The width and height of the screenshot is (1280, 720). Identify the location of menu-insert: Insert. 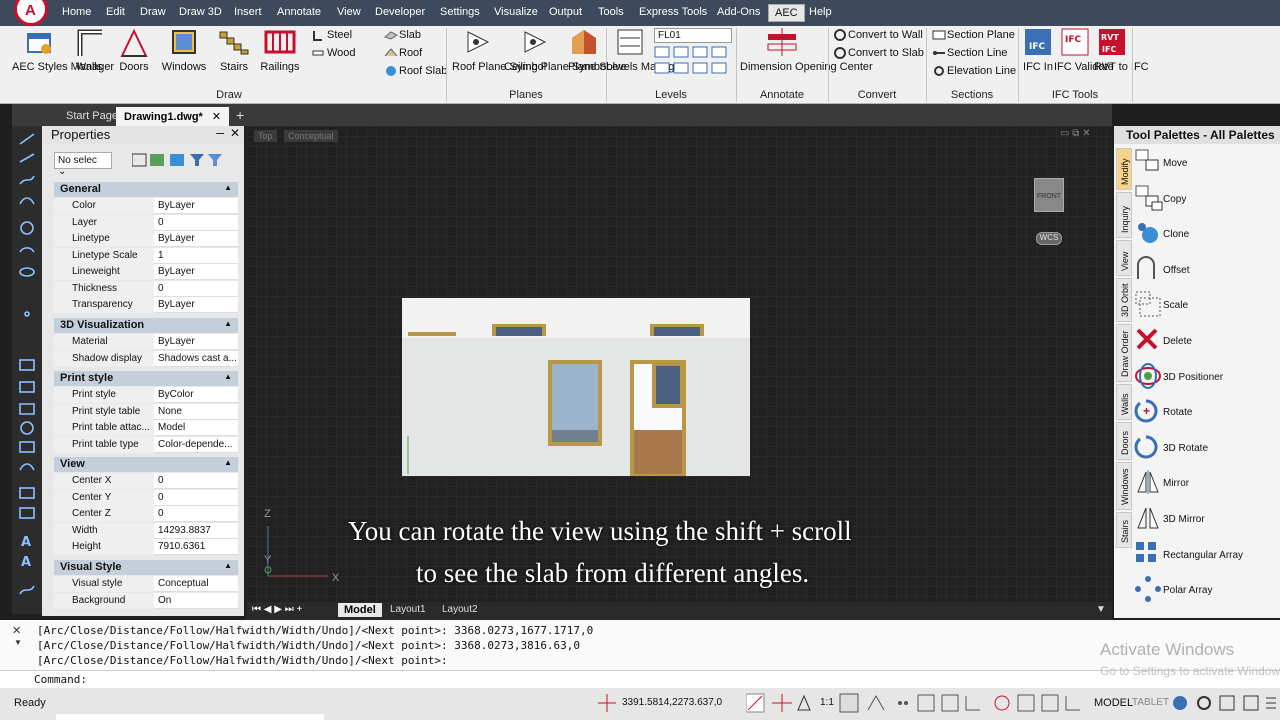
(248, 12).